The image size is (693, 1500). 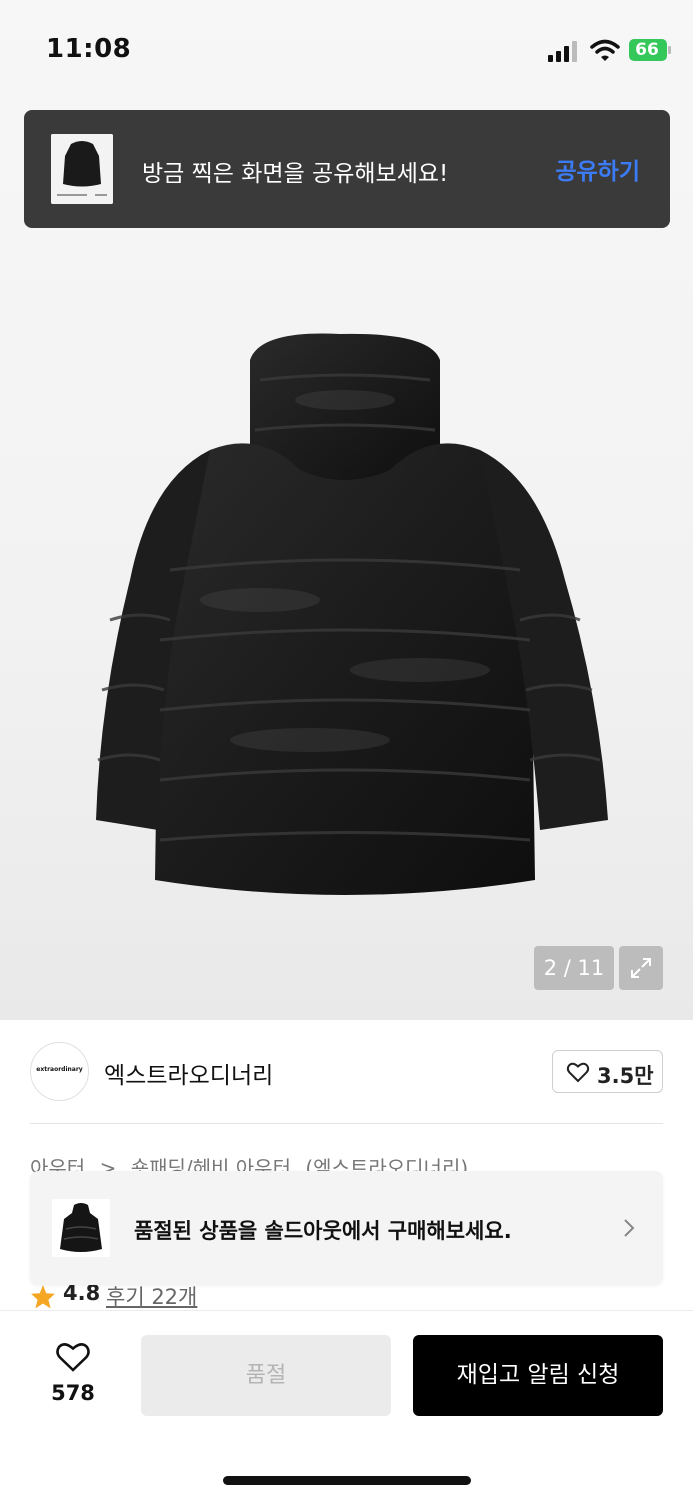 What do you see at coordinates (346, 1082) in the screenshot?
I see `brand-row: extraordinary 엑스트라오디너리 3.5만` at bounding box center [346, 1082].